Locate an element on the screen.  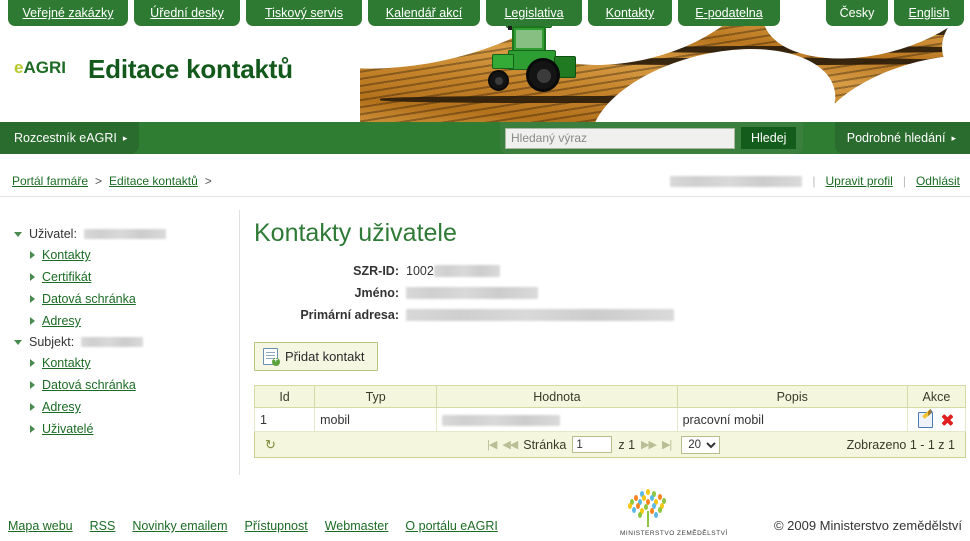
info-label: SZR-ID: is located at coordinates (376, 271).